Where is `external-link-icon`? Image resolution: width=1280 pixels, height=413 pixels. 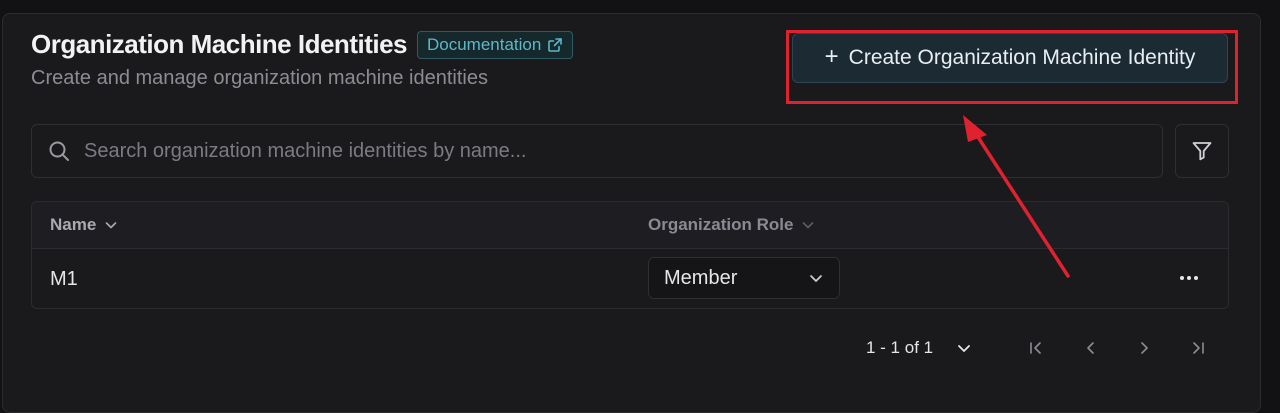 external-link-icon is located at coordinates (555, 44).